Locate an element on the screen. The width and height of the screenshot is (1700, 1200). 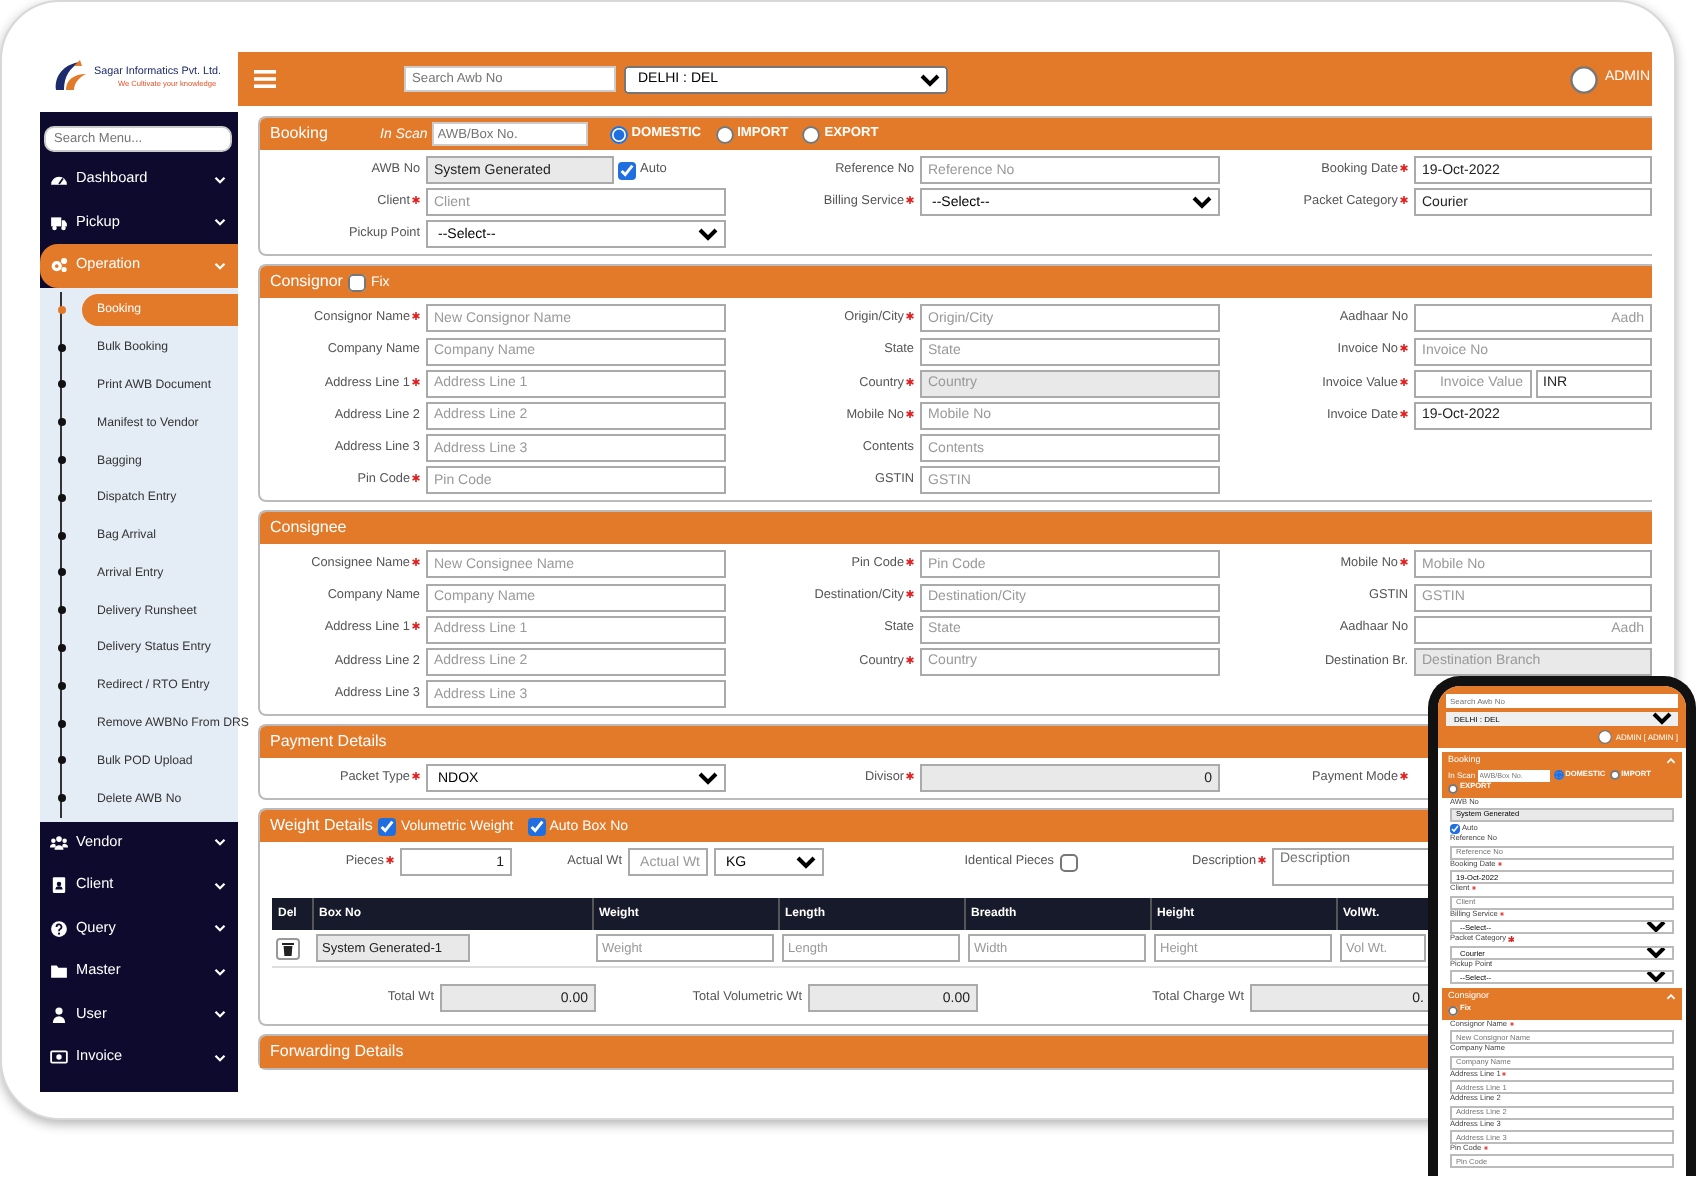
section-title: Consignee is located at coordinates (308, 528).